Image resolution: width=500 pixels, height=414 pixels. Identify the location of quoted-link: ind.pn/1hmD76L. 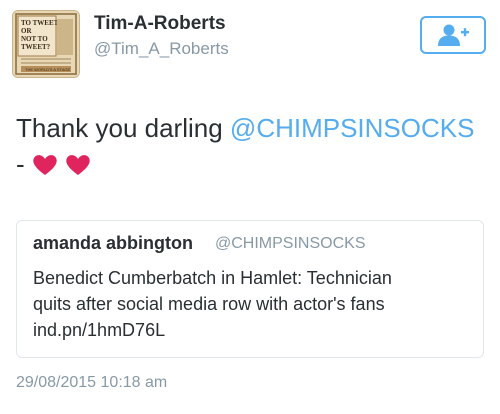
(253, 330).